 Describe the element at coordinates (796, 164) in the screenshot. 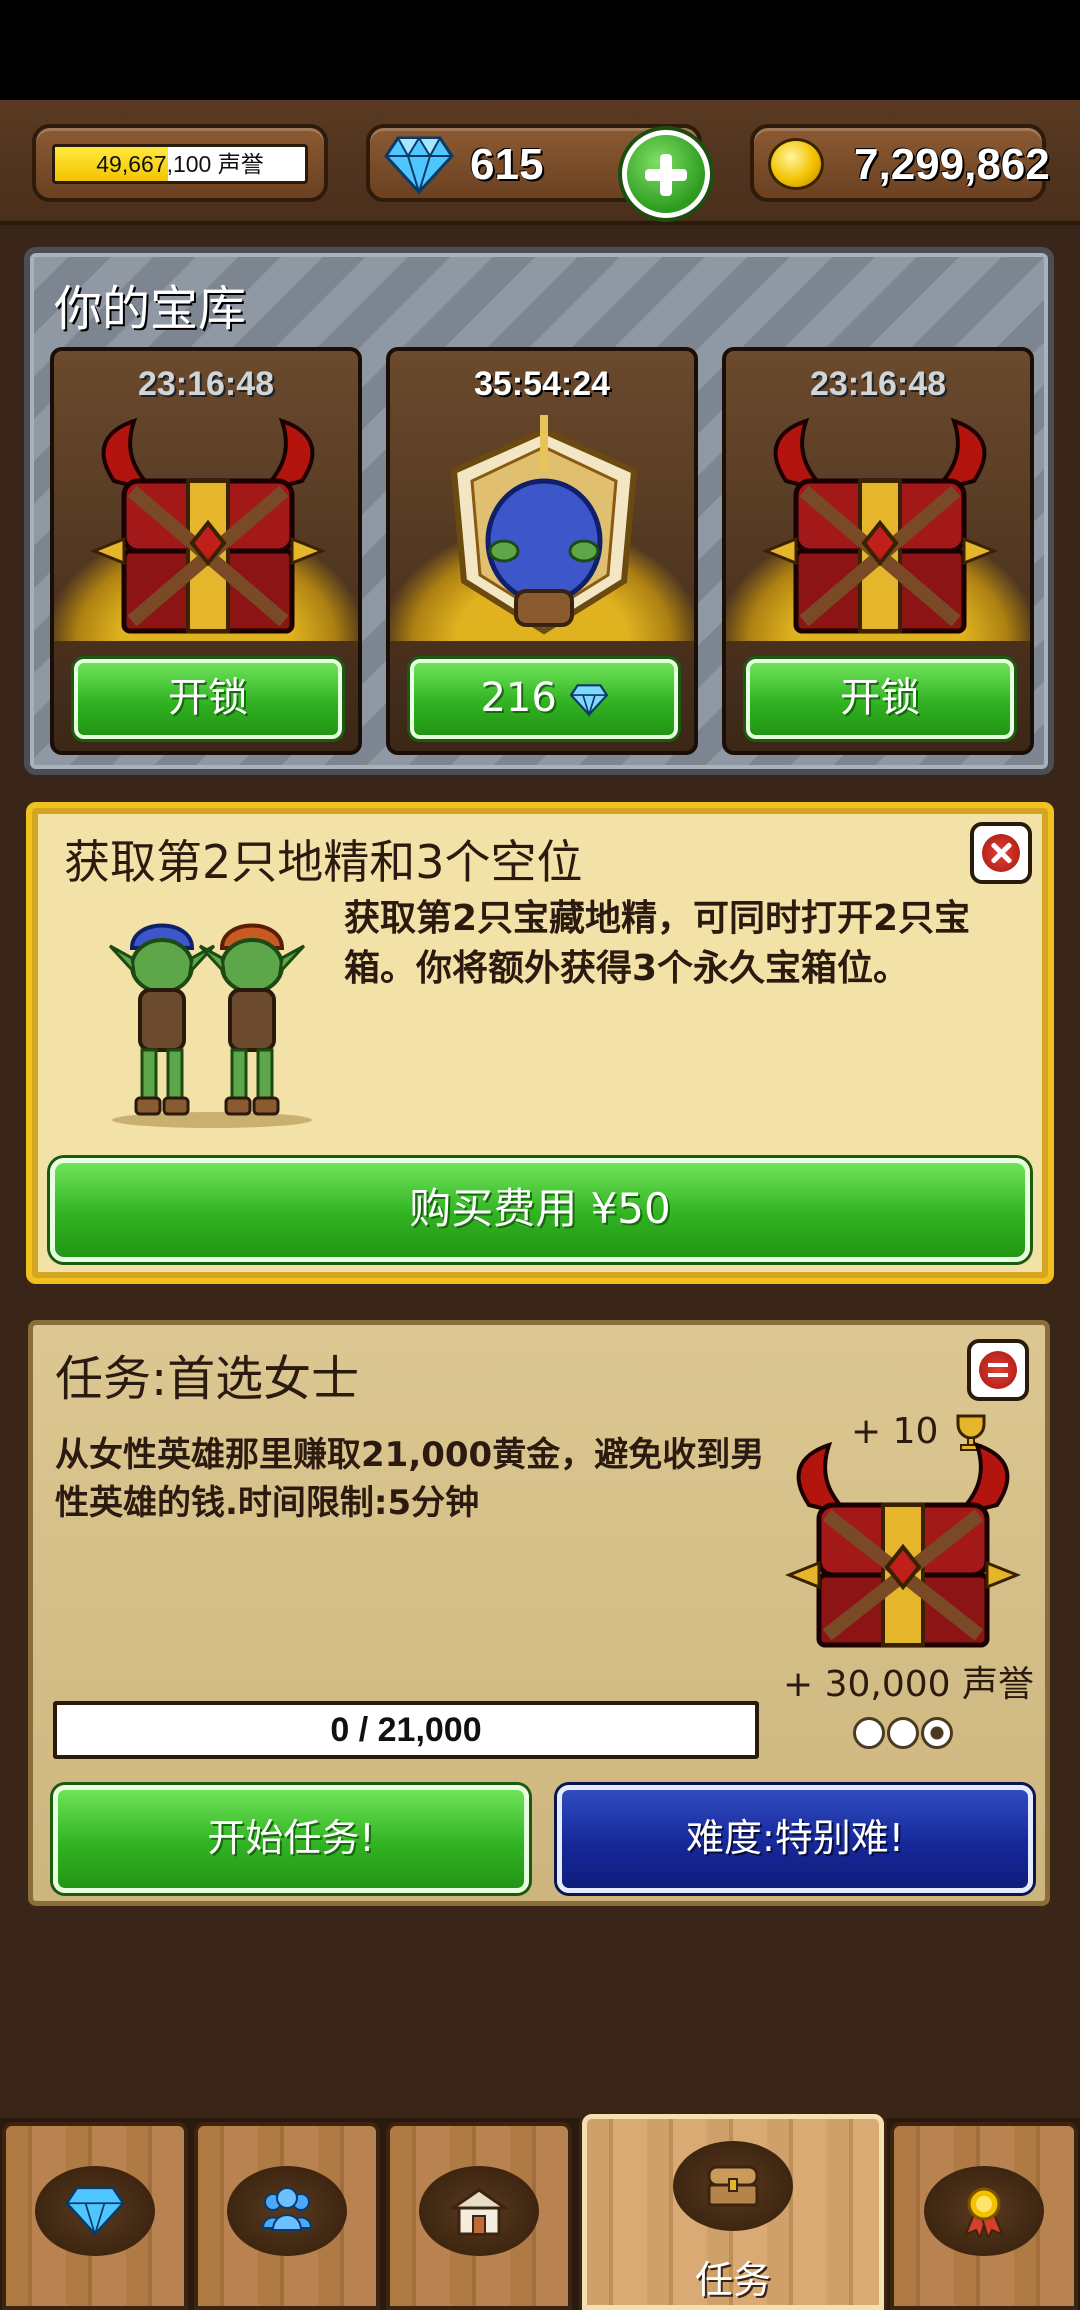

I see `gold-coin-icon` at that location.